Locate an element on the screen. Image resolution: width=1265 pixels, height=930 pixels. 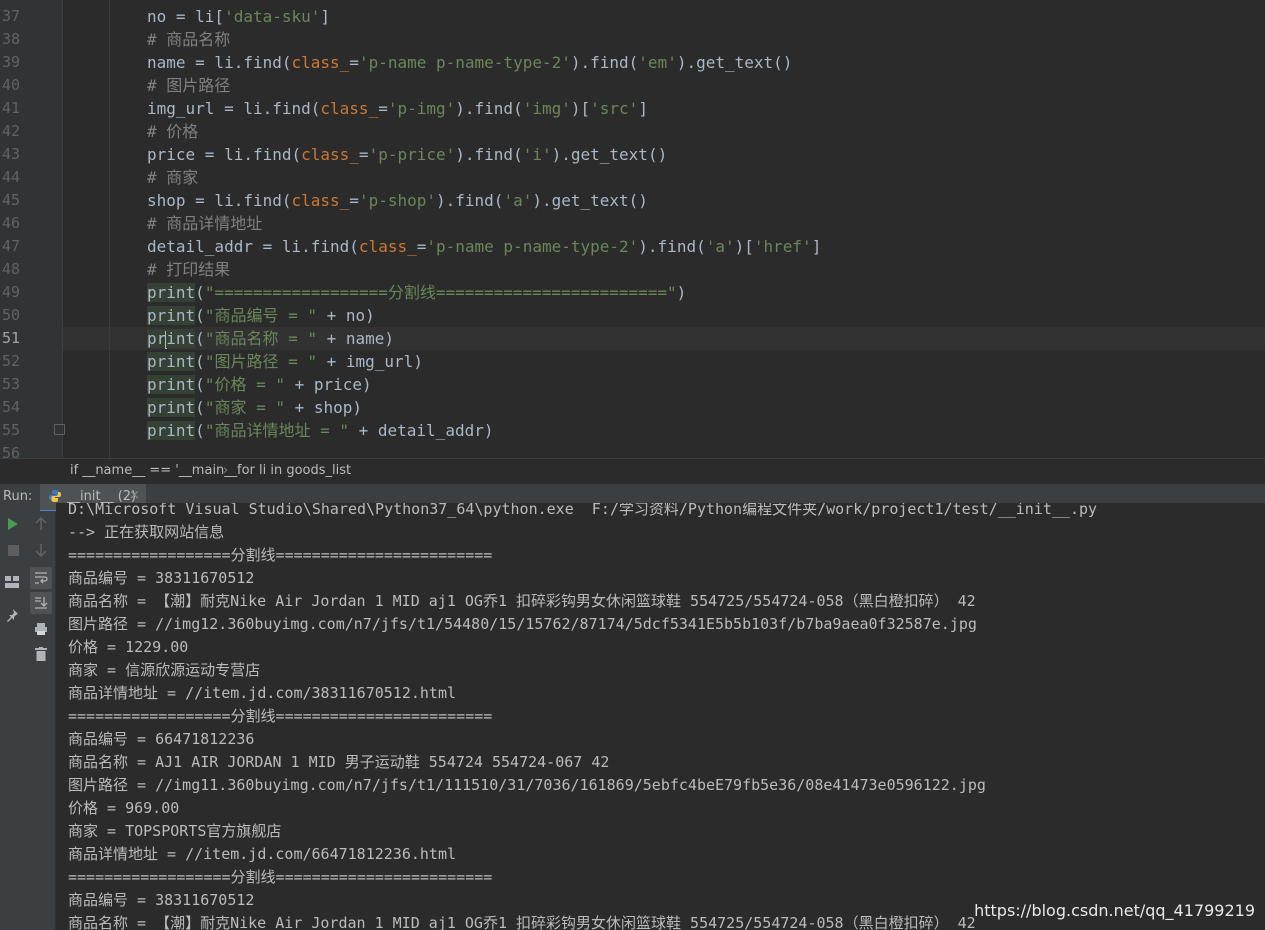
line-number: 52 is located at coordinates (10, 361).